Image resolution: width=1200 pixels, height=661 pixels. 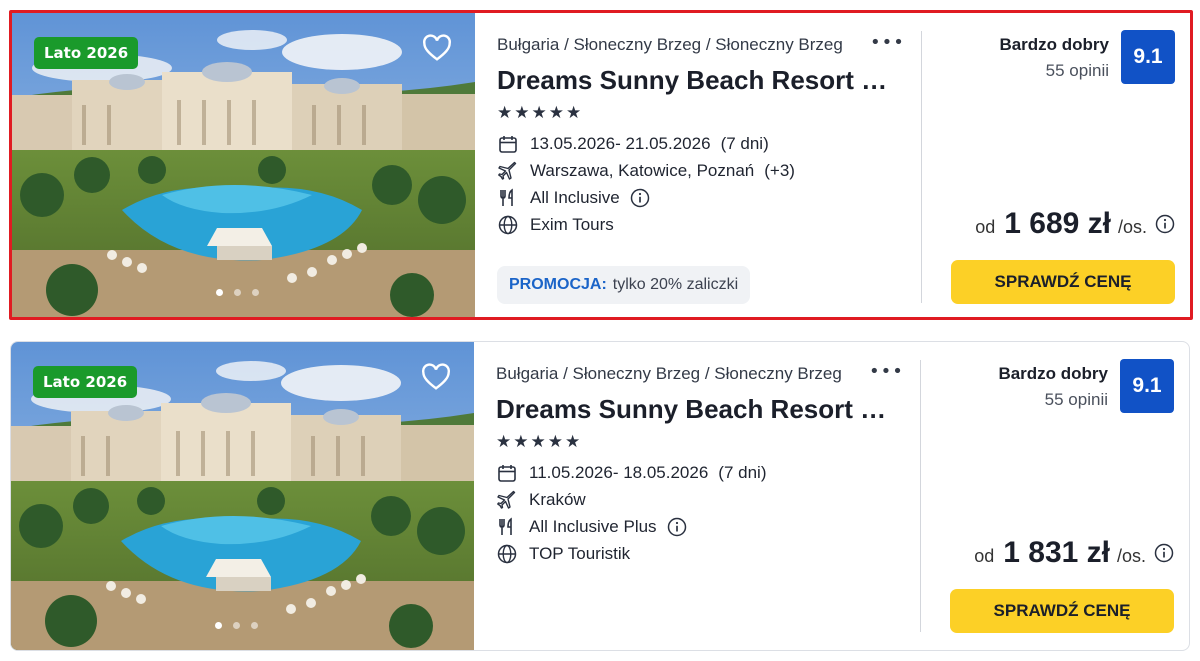 I want to click on board-row: All Inclusive, so click(x=573, y=198).